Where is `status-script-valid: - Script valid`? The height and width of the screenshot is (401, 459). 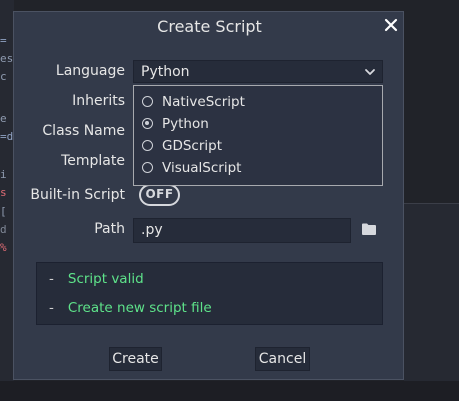 status-script-valid: - Script valid is located at coordinates (96, 279).